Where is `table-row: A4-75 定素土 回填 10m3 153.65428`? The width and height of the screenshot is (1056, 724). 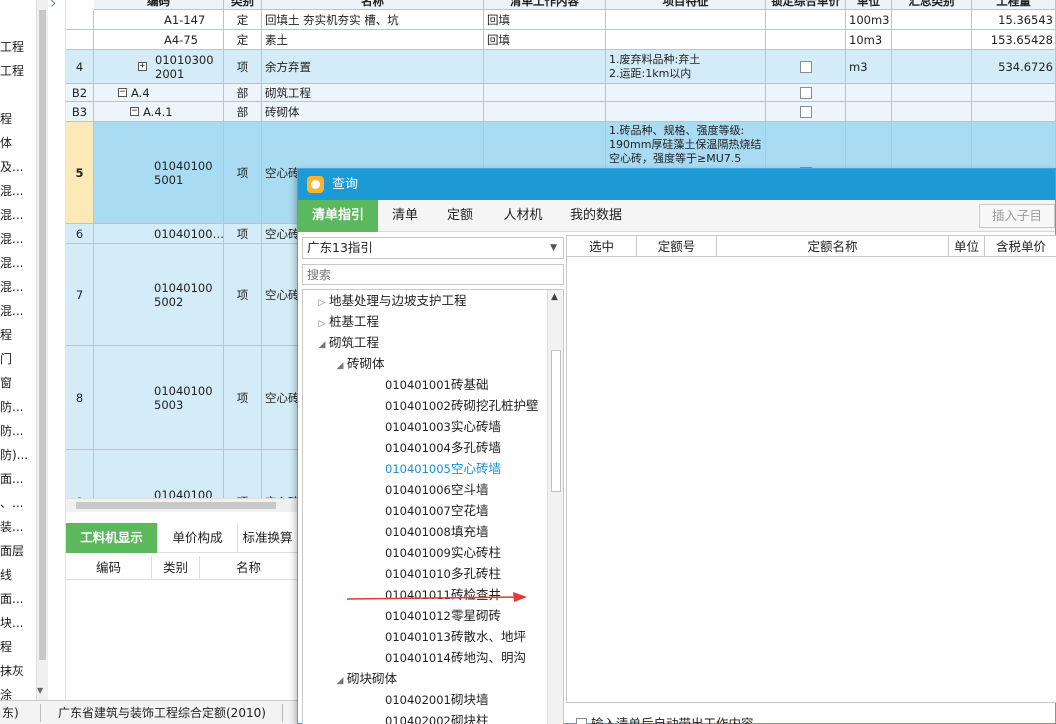
table-row: A4-75 定素土 回填 10m3 153.65428 is located at coordinates (561, 40).